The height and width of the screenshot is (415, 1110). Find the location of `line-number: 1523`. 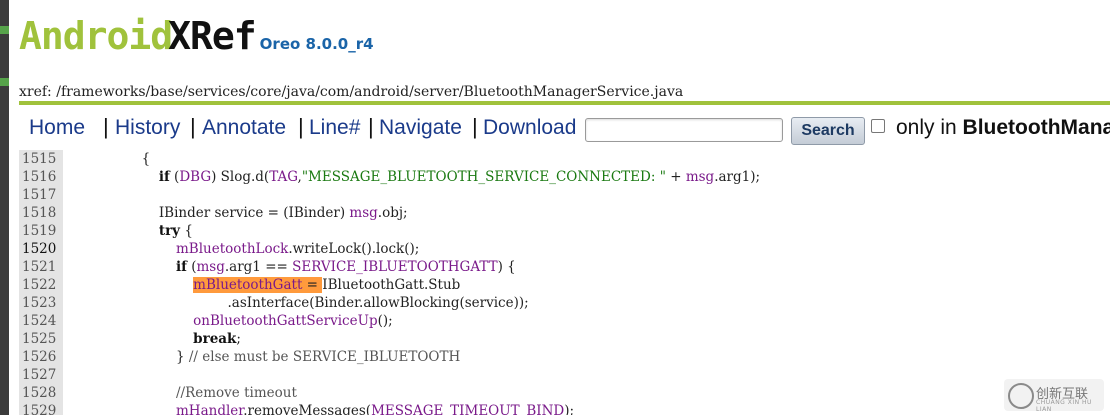

line-number: 1523 is located at coordinates (40, 303).